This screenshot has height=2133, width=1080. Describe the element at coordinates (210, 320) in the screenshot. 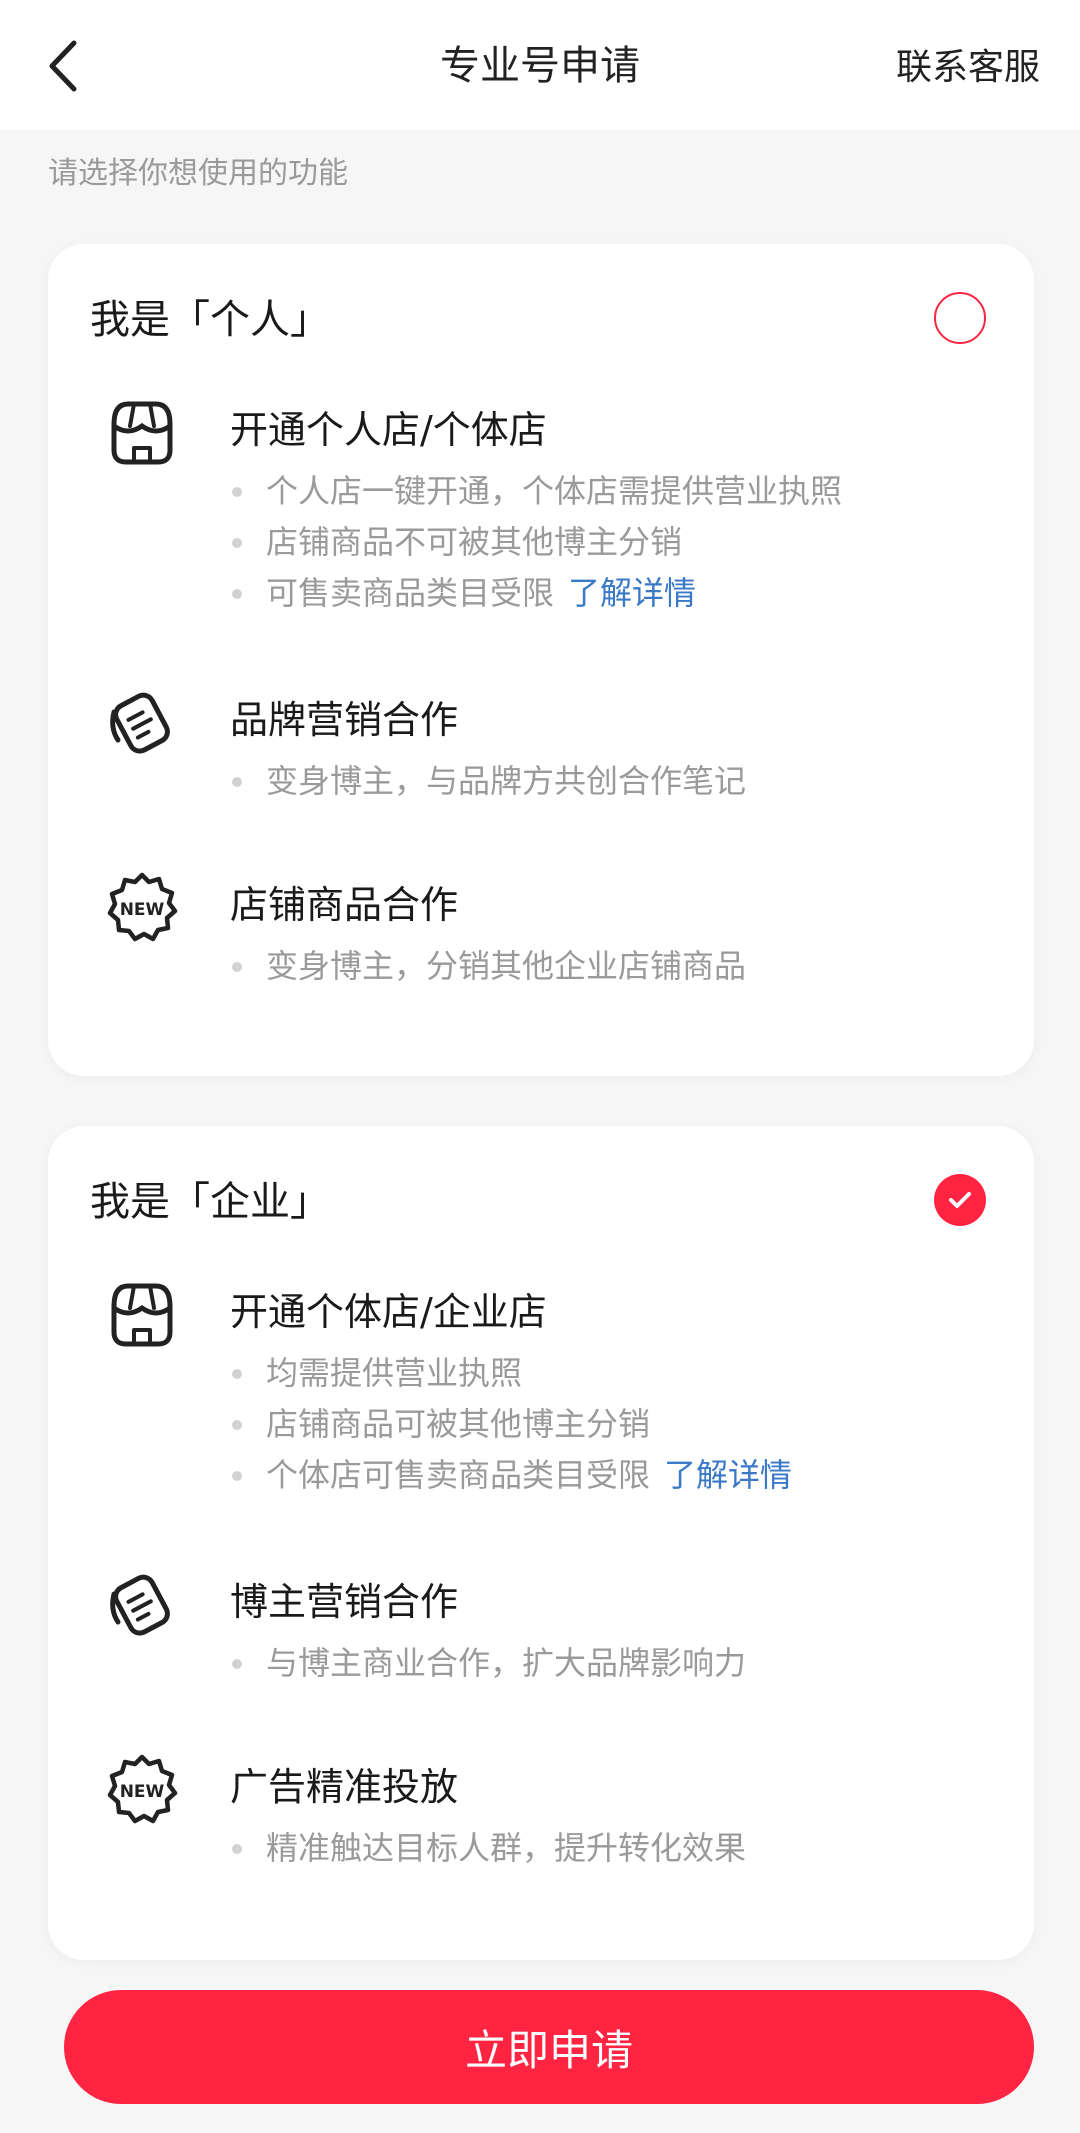

I see `personal-card-title: 我是「个人」` at that location.